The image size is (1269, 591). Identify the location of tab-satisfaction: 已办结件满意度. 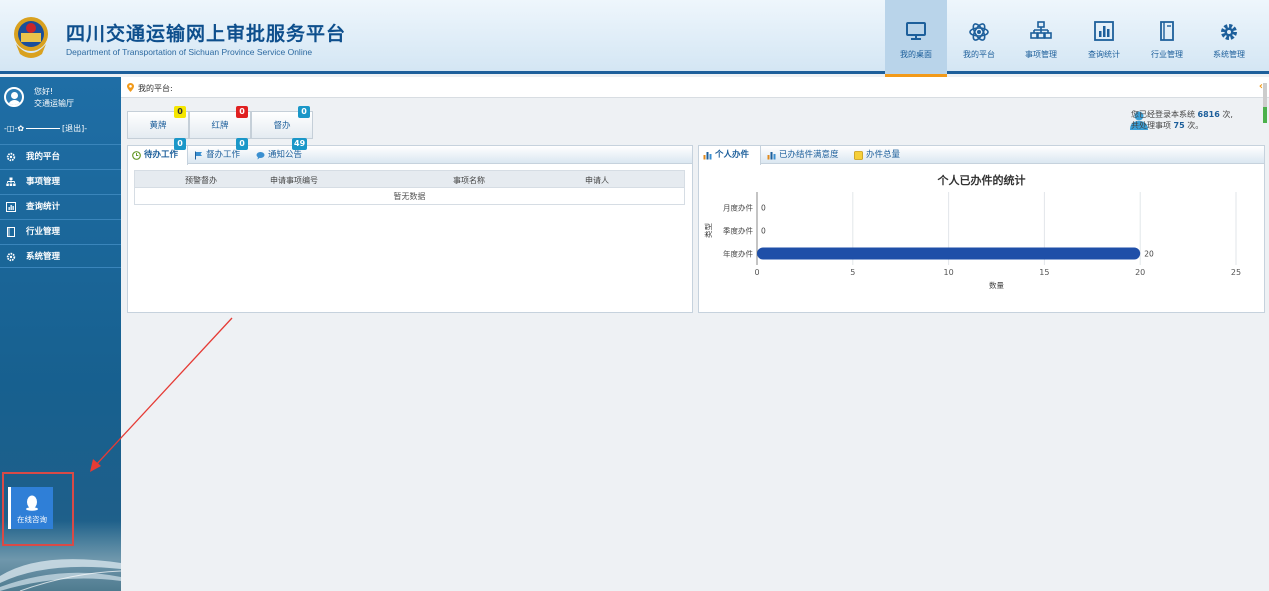
(805, 155).